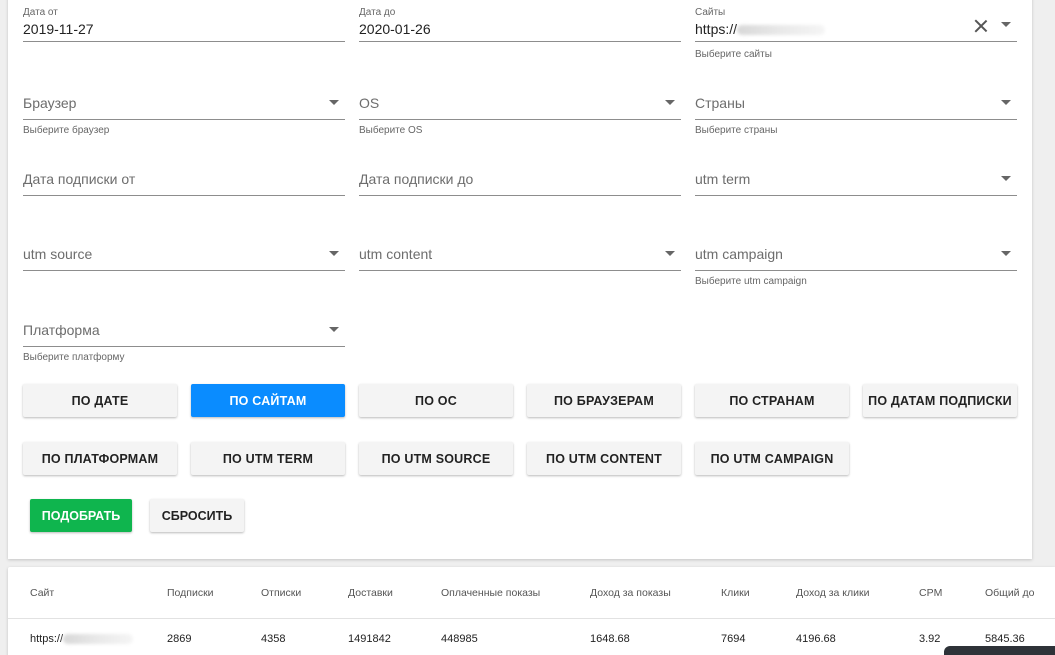 Image resolution: width=1055 pixels, height=655 pixels. Describe the element at coordinates (751, 281) in the screenshot. I see `utm-campaign-hint: Выберите utm campaign` at that location.